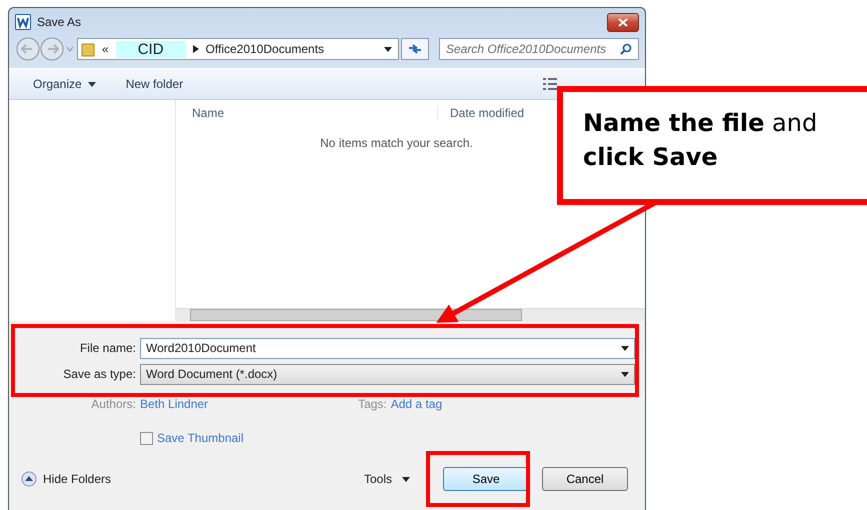  What do you see at coordinates (410, 314) in the screenshot?
I see `horizontal-scrollbar` at bounding box center [410, 314].